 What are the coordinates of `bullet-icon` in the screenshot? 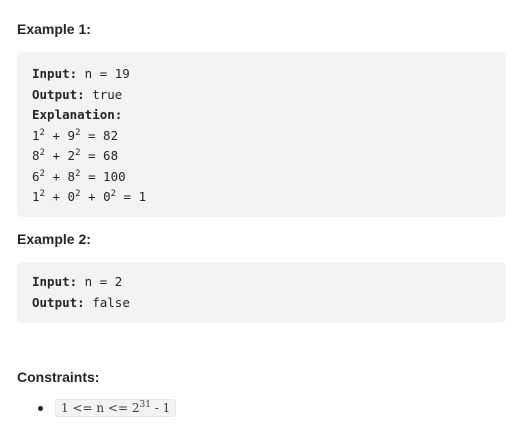 It's located at (40, 408).